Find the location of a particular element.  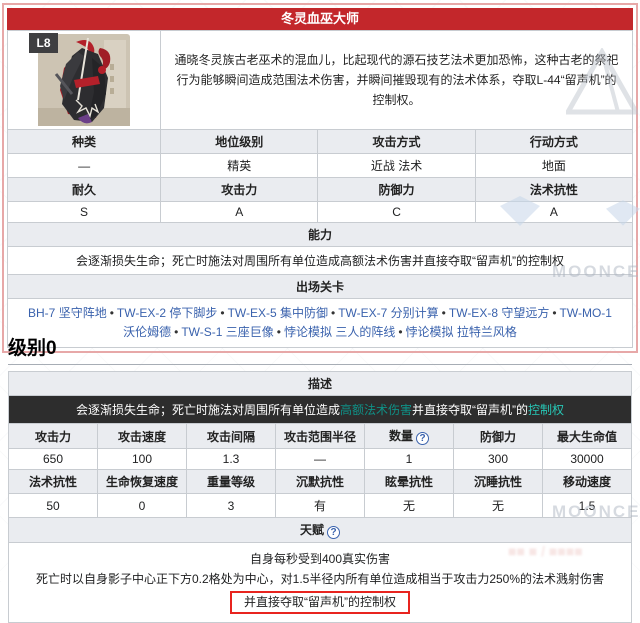

attr-header-defense: 防御力 is located at coordinates (396, 189).